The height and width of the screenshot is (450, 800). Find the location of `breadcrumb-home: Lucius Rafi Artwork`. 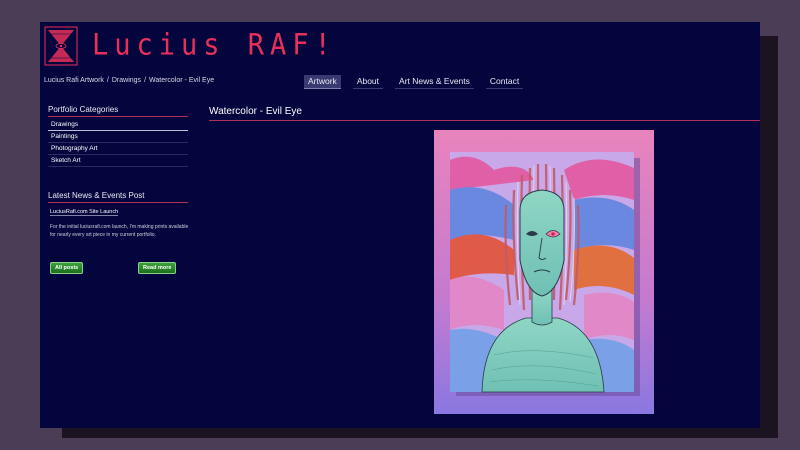

breadcrumb-home: Lucius Rafi Artwork is located at coordinates (74, 80).